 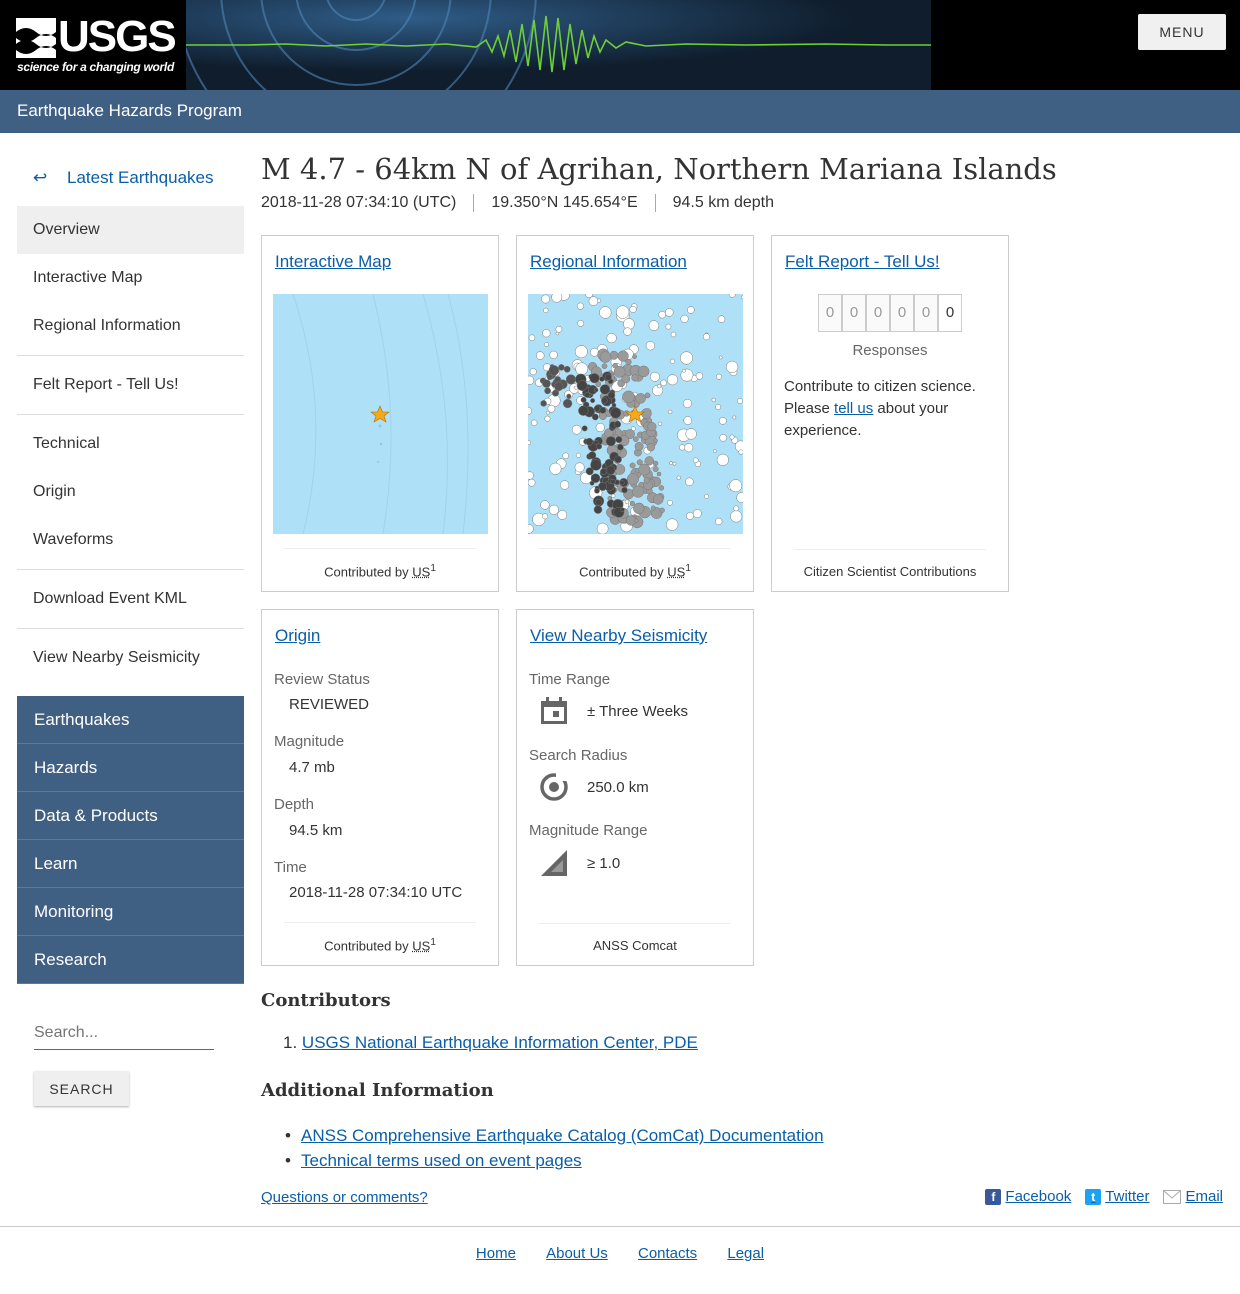 What do you see at coordinates (578, 755) in the screenshot?
I see `search-radius-label: Search Radius` at bounding box center [578, 755].